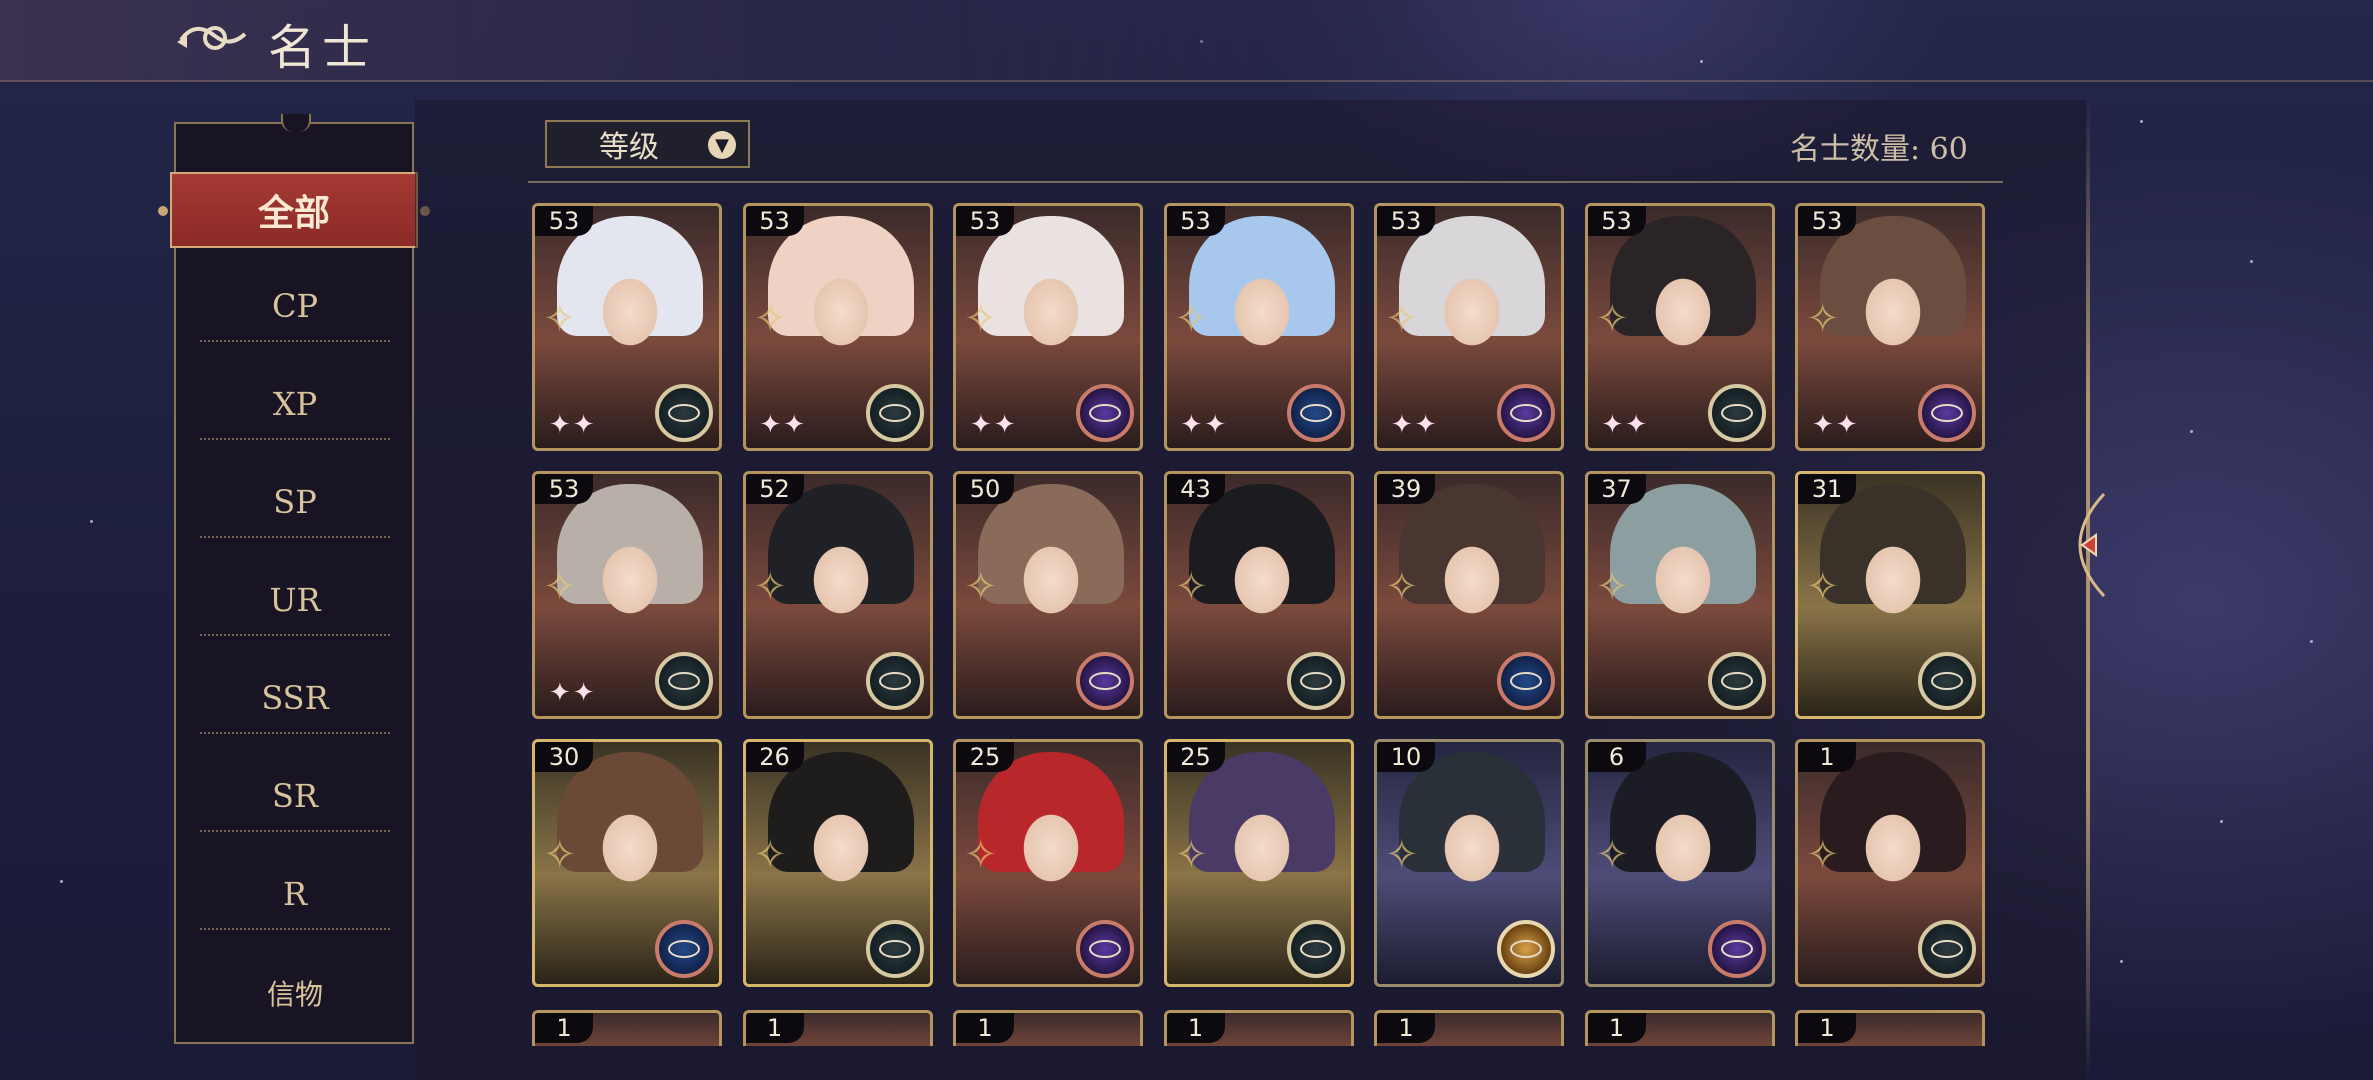 The image size is (2373, 1080). What do you see at coordinates (629, 147) in the screenshot?
I see `sort-label: 等级` at bounding box center [629, 147].